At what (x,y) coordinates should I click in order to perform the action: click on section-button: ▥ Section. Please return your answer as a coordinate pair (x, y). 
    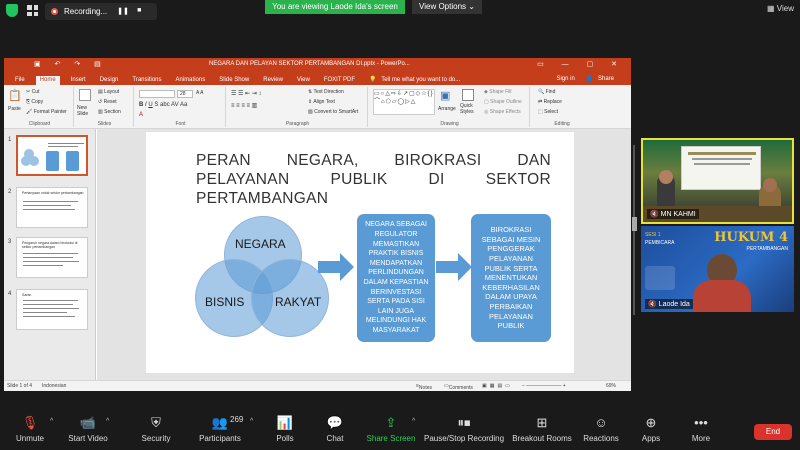
    Looking at the image, I should click on (109, 112).